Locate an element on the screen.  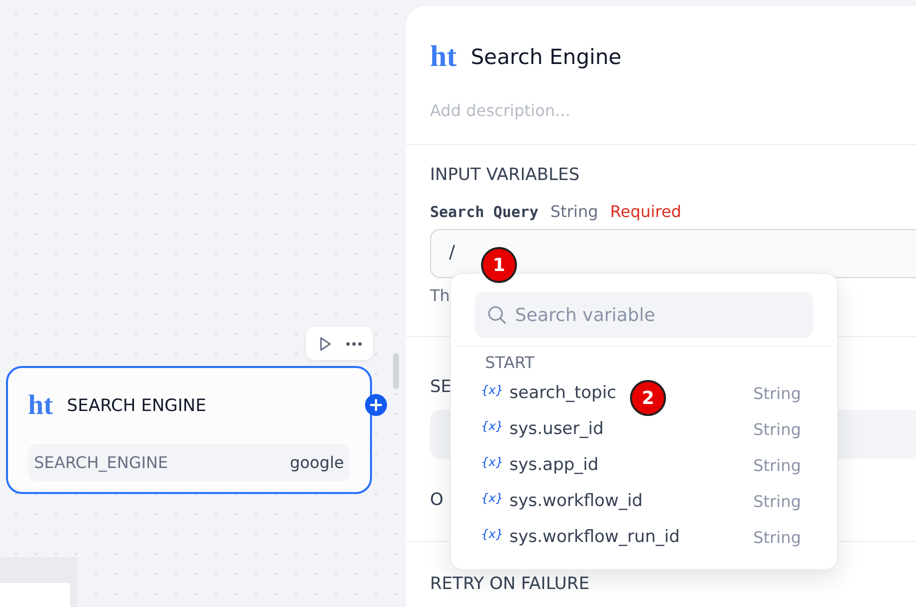
node-title: SEARCH ENGINE is located at coordinates (136, 406).